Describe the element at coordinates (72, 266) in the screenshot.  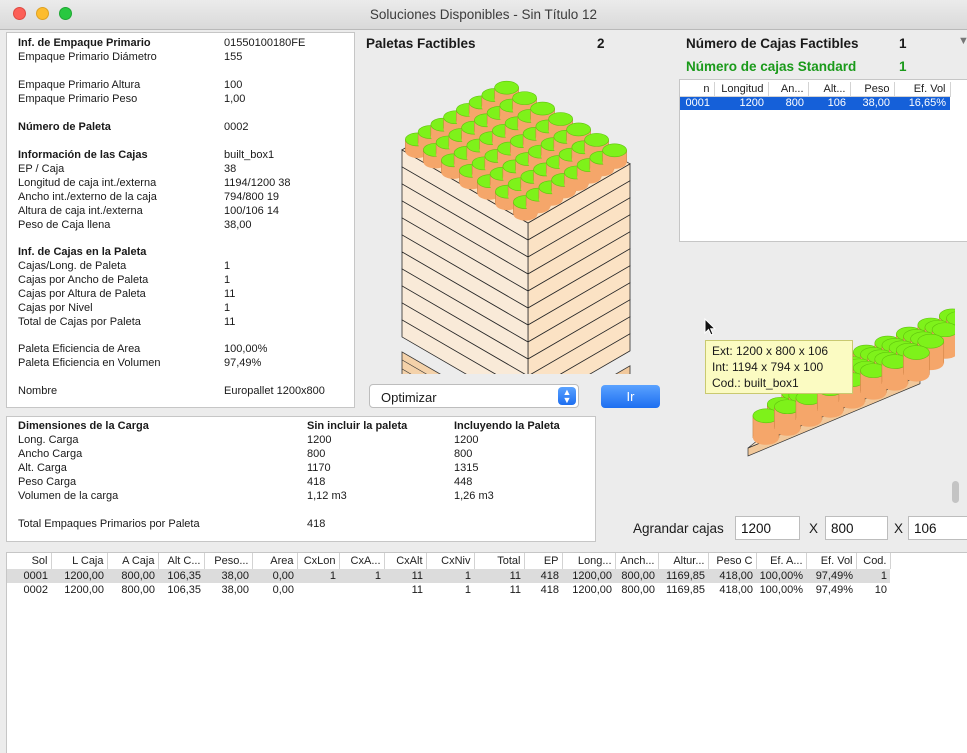
I see `boxes-per-length-label: Cajas/Long. de Paleta` at that location.